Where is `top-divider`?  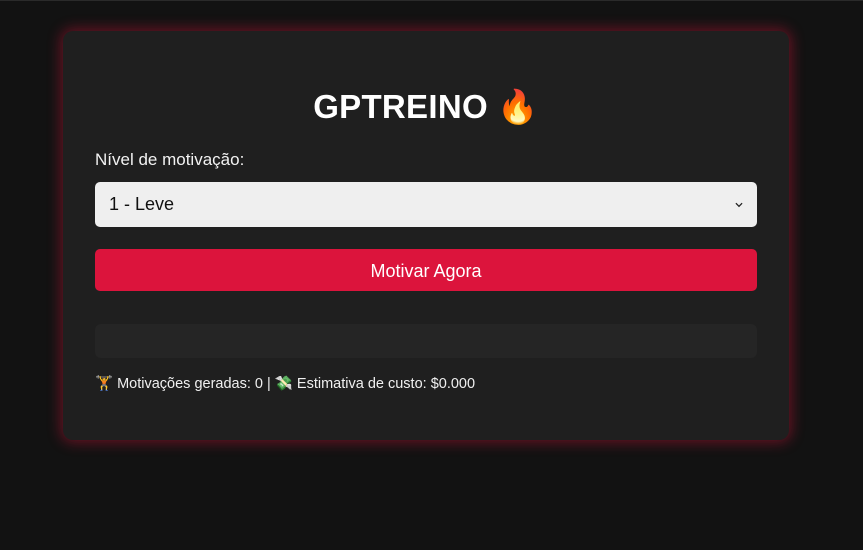 top-divider is located at coordinates (431, 0).